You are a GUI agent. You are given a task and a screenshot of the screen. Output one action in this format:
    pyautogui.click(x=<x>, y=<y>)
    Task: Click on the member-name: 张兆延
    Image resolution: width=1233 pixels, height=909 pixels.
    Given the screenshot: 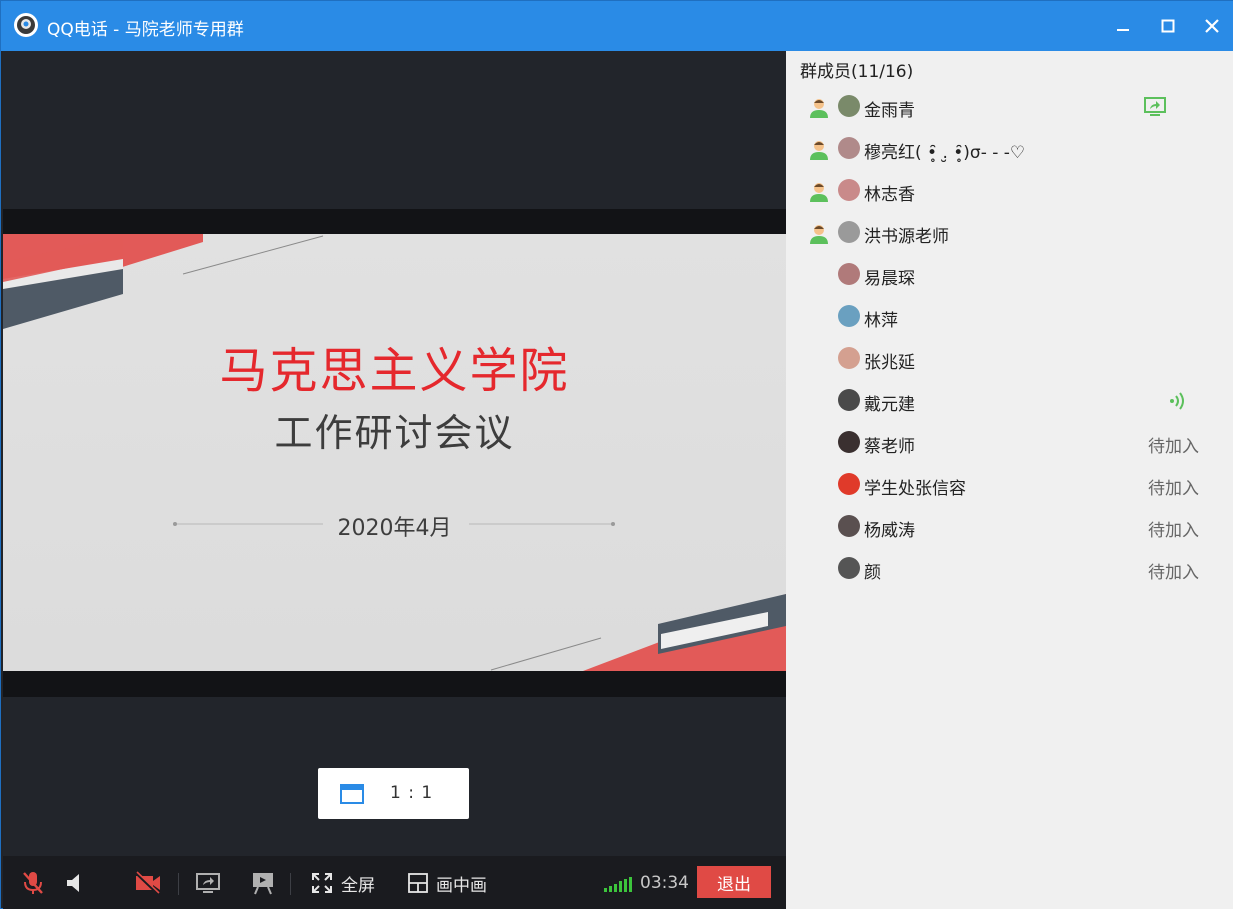 What is the action you would take?
    pyautogui.click(x=889, y=363)
    